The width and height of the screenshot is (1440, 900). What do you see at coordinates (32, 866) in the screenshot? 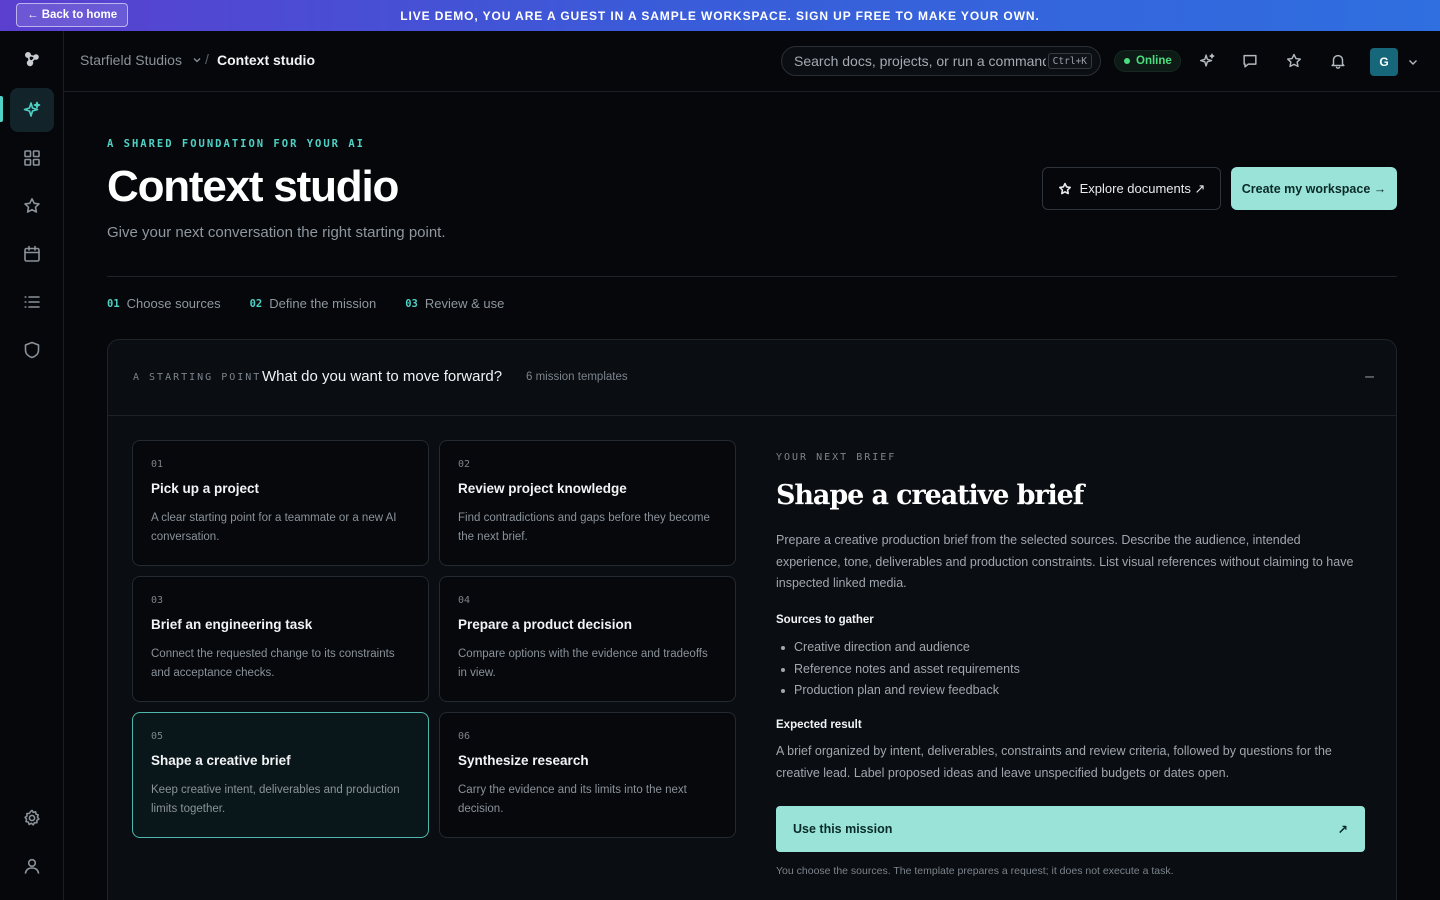
I see `user-icon` at bounding box center [32, 866].